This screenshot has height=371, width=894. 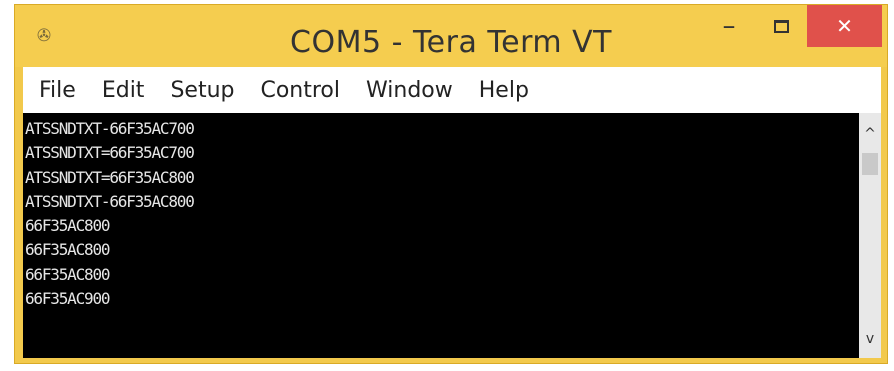 What do you see at coordinates (110, 128) in the screenshot?
I see `terminal-line: ATSSNDTXT-66F35AC700` at bounding box center [110, 128].